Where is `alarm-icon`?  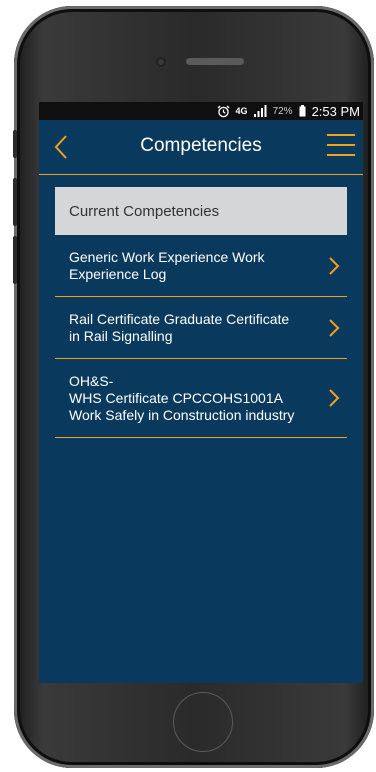
alarm-icon is located at coordinates (223, 111).